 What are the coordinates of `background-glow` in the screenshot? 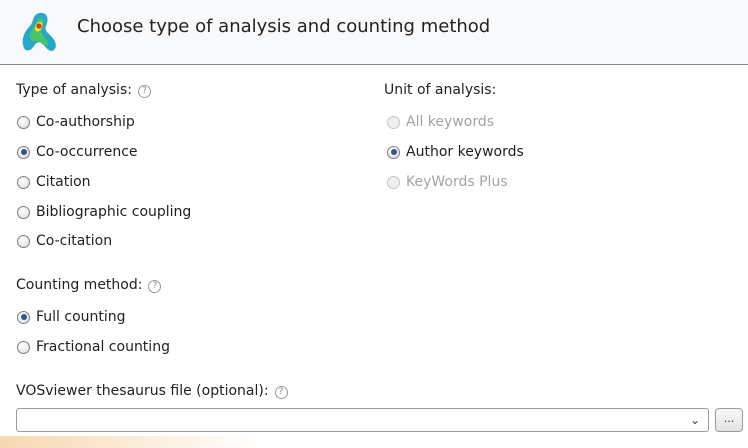 It's located at (130, 442).